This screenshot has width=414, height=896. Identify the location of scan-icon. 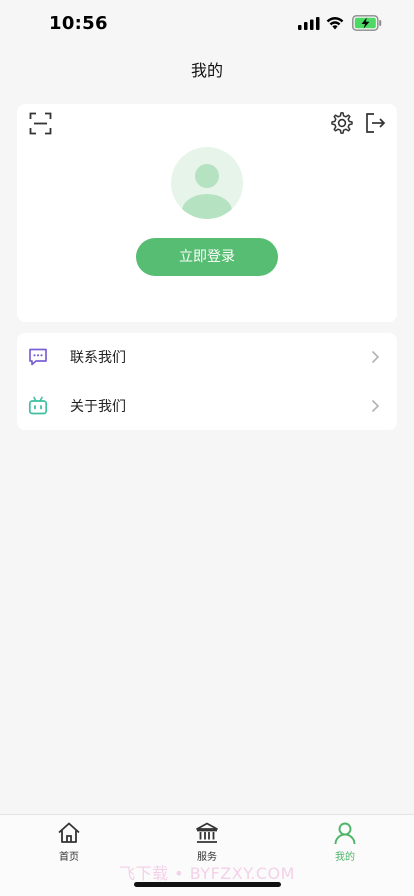
(40, 123).